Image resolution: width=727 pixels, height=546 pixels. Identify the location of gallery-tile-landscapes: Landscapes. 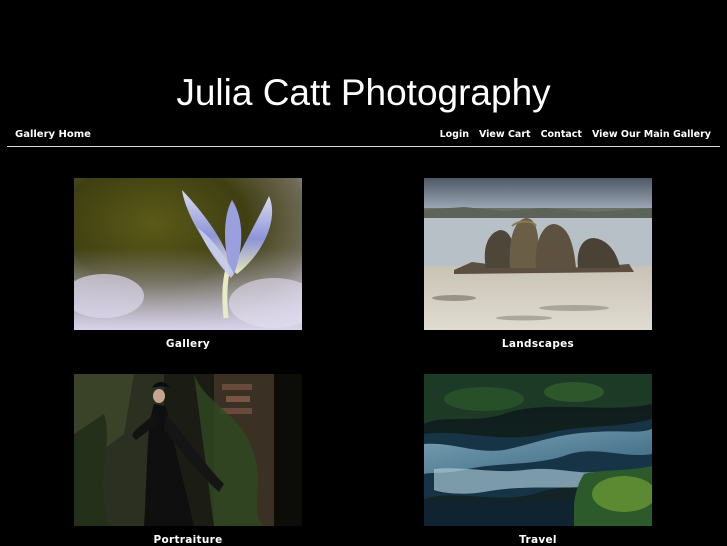
(538, 264).